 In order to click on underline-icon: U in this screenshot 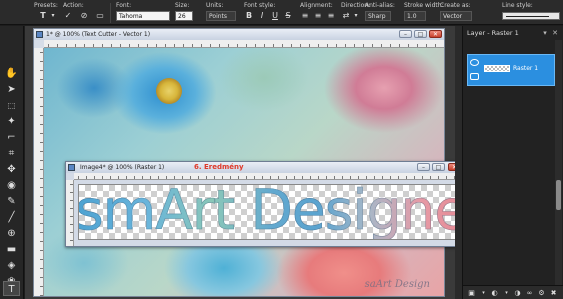, I will do `click(275, 16)`.